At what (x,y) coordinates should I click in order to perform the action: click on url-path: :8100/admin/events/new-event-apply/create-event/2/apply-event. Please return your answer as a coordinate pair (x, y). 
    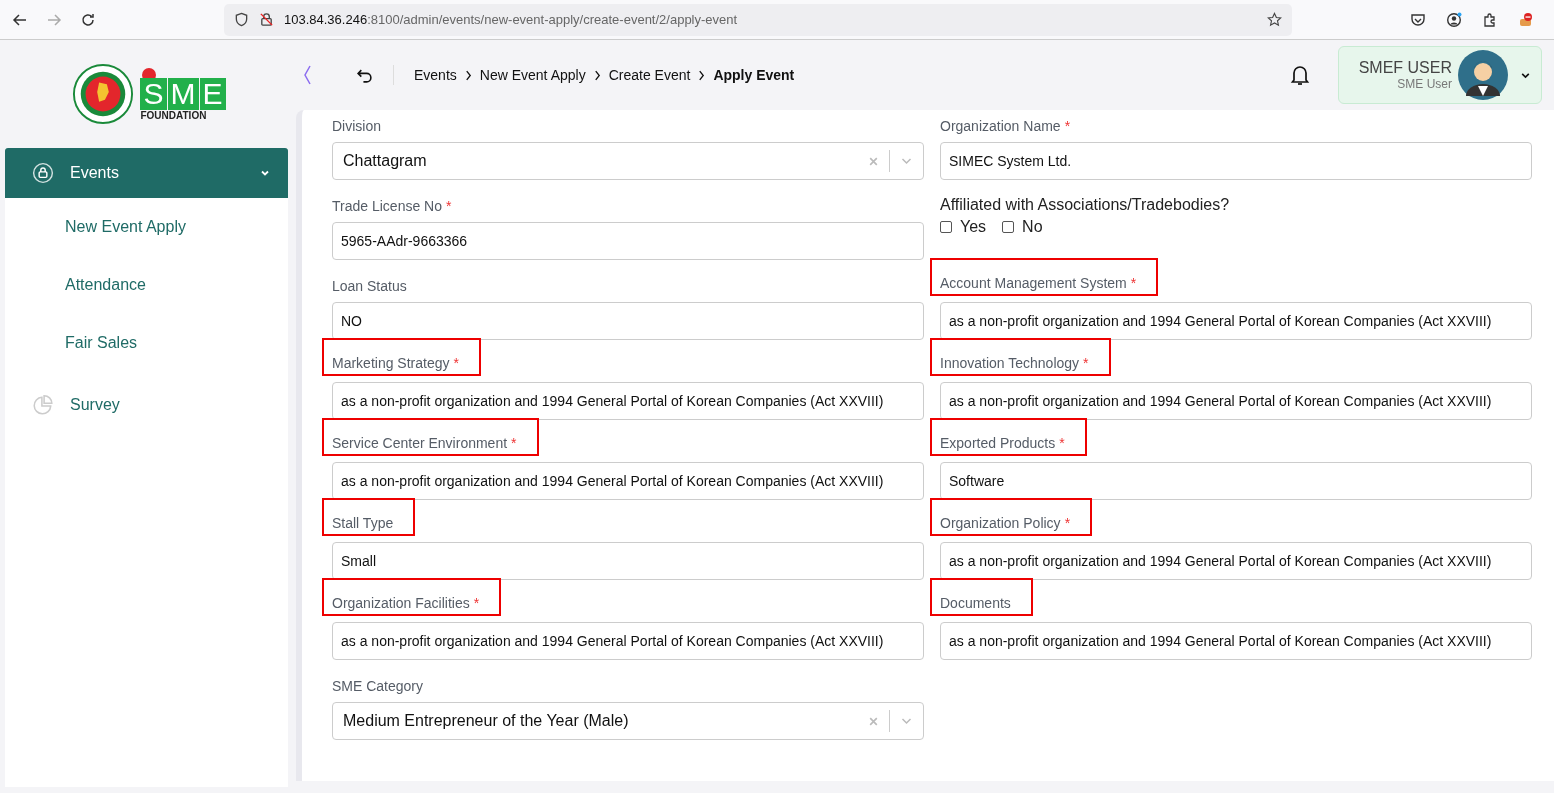
    Looking at the image, I should click on (552, 19).